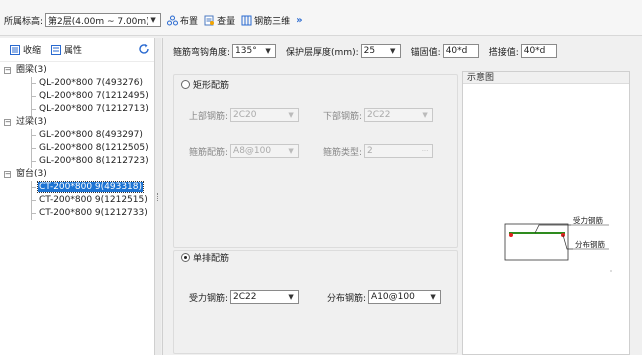 The image size is (642, 355). I want to click on rebar-3d-button: 钢筋三维, so click(265, 20).